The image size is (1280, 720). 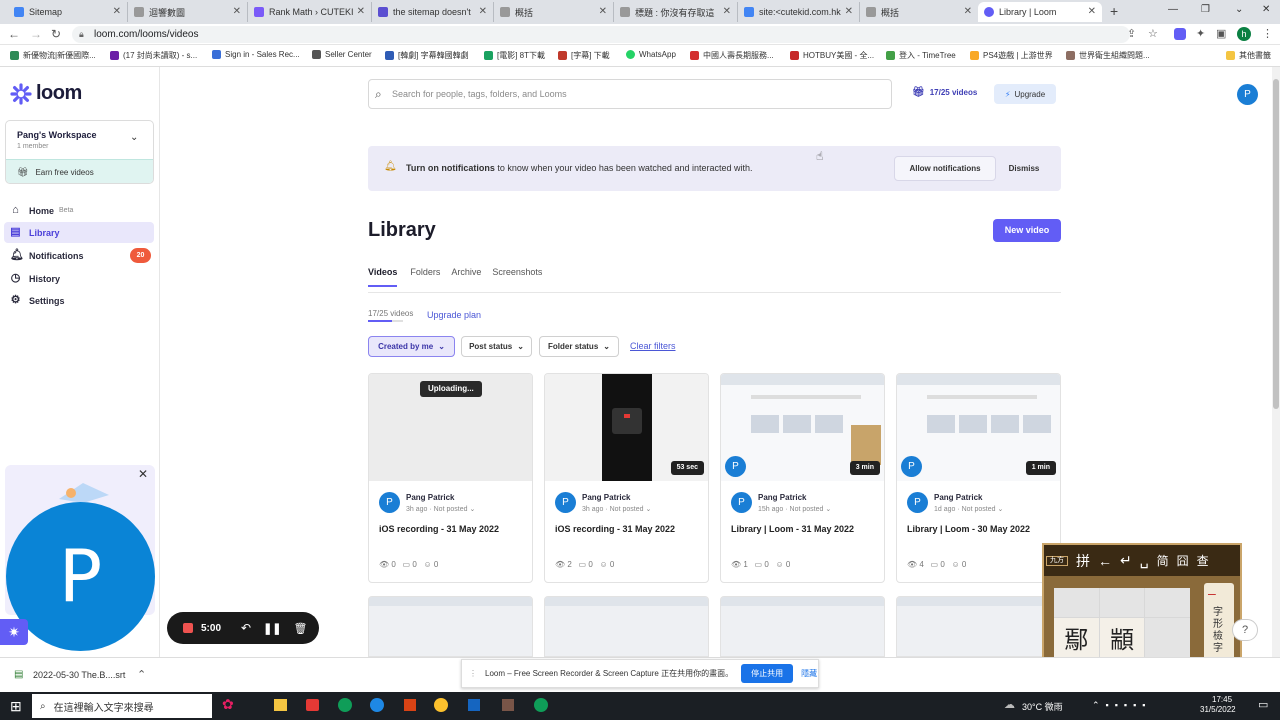 I want to click on upgrade-button: ⚡︎ Upgrade, so click(x=1025, y=94).